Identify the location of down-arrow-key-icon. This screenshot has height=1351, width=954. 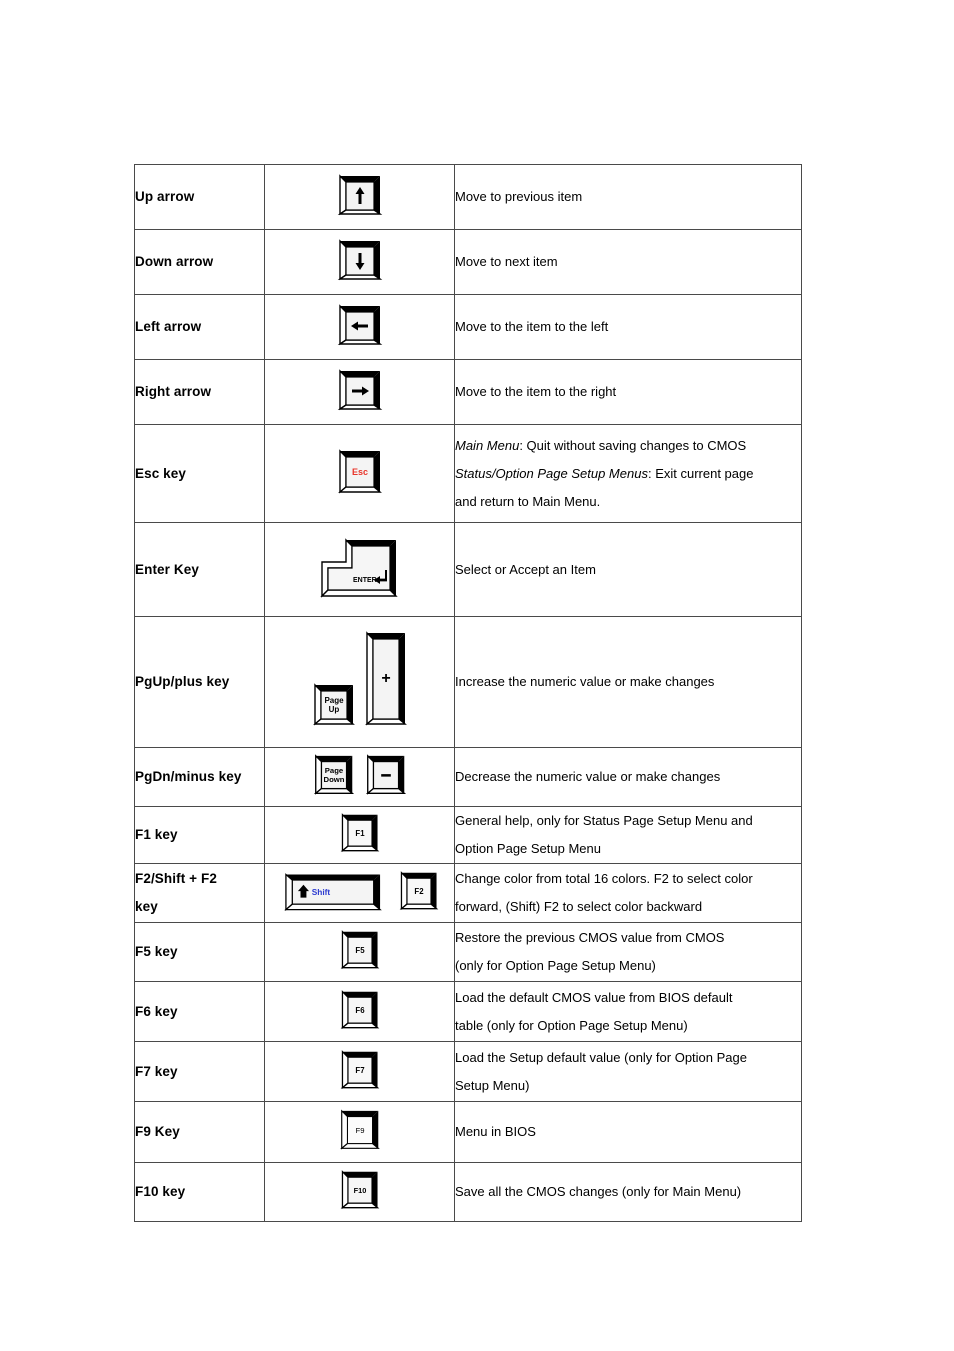
(359, 260).